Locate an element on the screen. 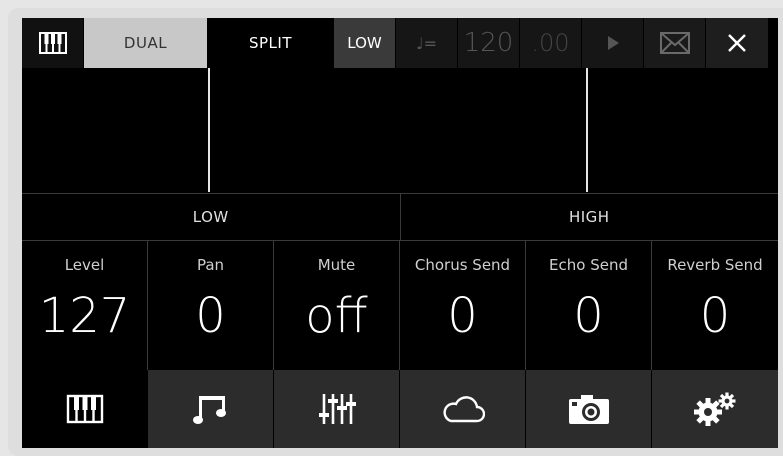 Image resolution: width=783 pixels, height=456 pixels. param-label: Reverb Send is located at coordinates (715, 265).